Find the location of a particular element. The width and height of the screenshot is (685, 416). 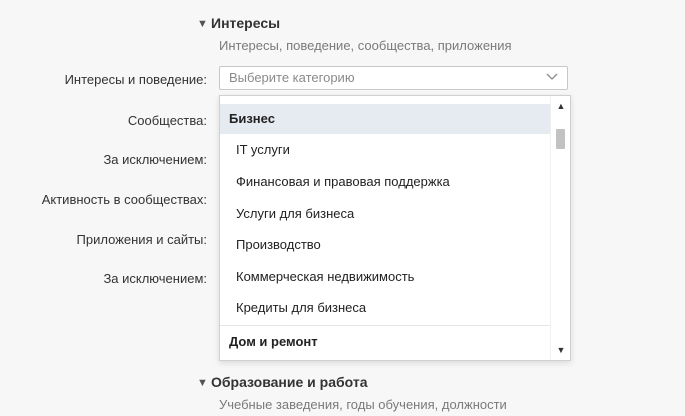

chevron-down-icon is located at coordinates (552, 76).